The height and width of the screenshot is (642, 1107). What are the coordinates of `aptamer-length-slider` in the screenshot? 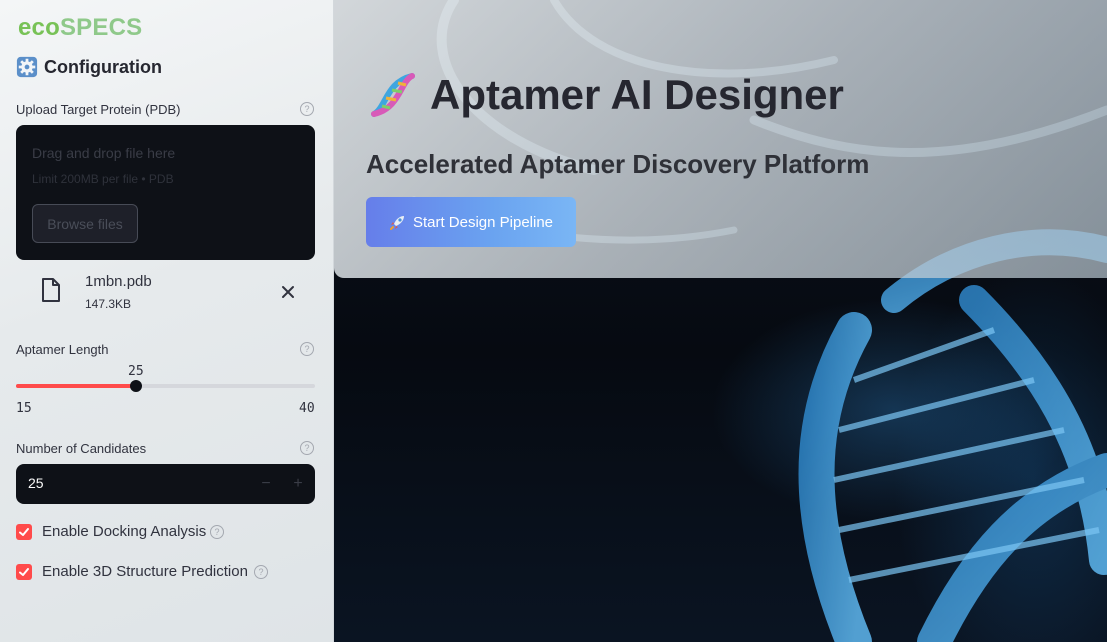 It's located at (165, 386).